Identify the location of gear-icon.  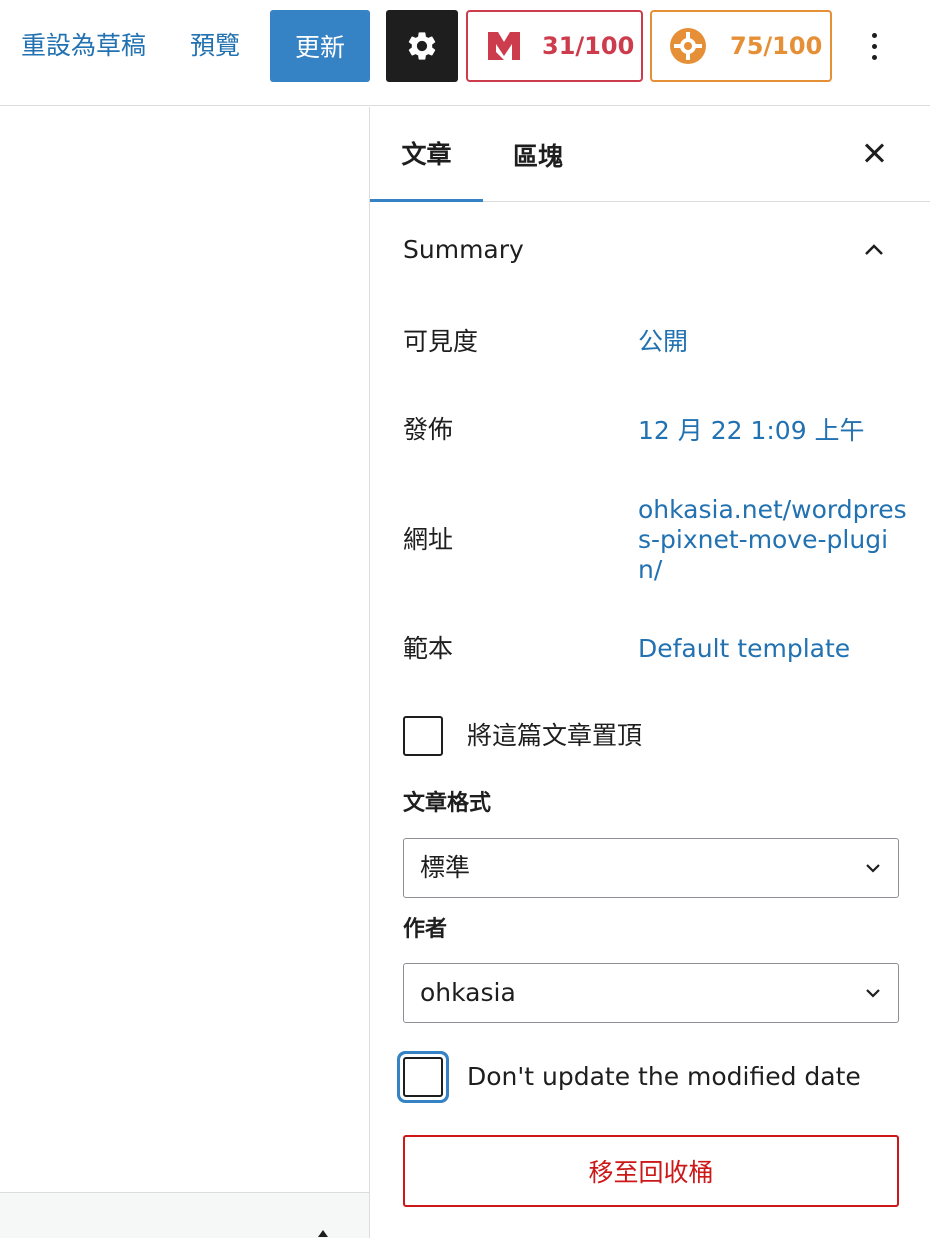
(422, 46).